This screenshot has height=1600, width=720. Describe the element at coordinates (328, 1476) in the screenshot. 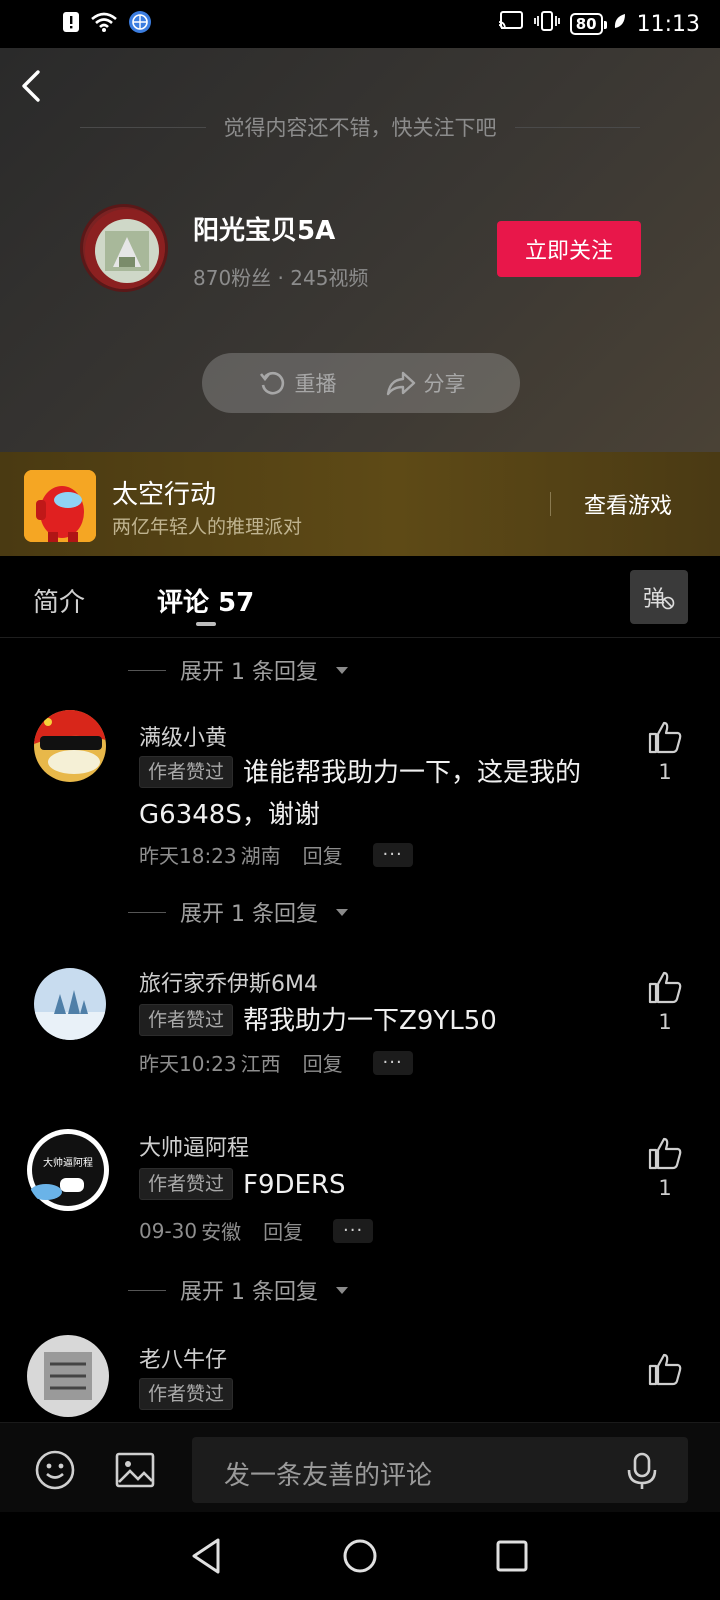

I see `comment-input-placeholder: 发一条友善的评论` at that location.